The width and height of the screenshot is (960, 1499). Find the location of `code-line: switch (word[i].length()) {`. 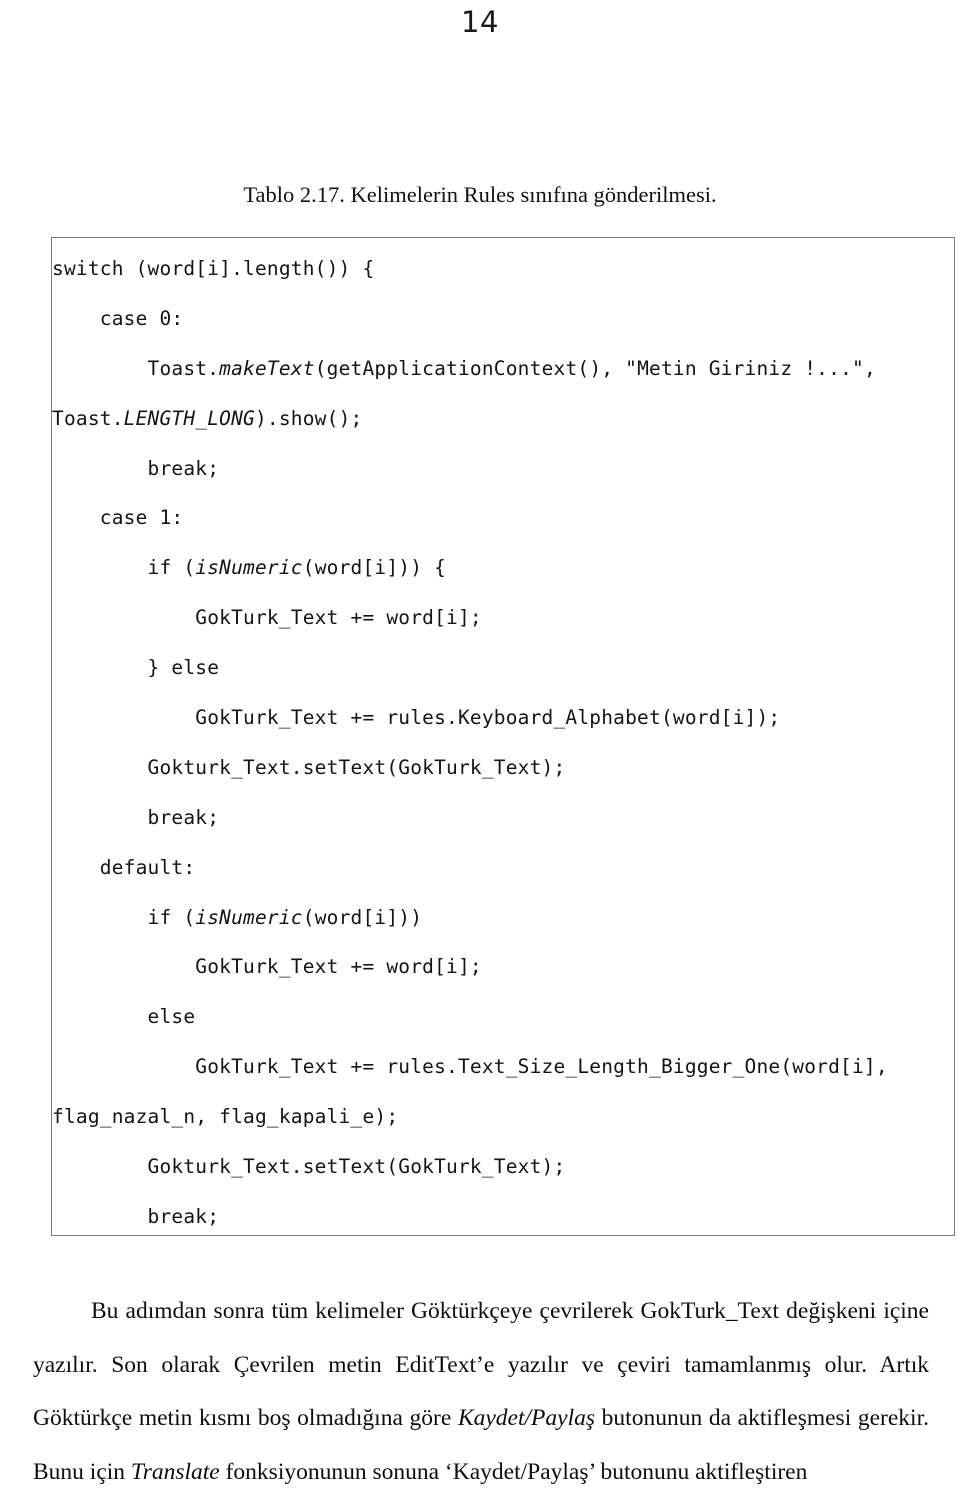

code-line: switch (word[i].length()) { is located at coordinates (213, 268).